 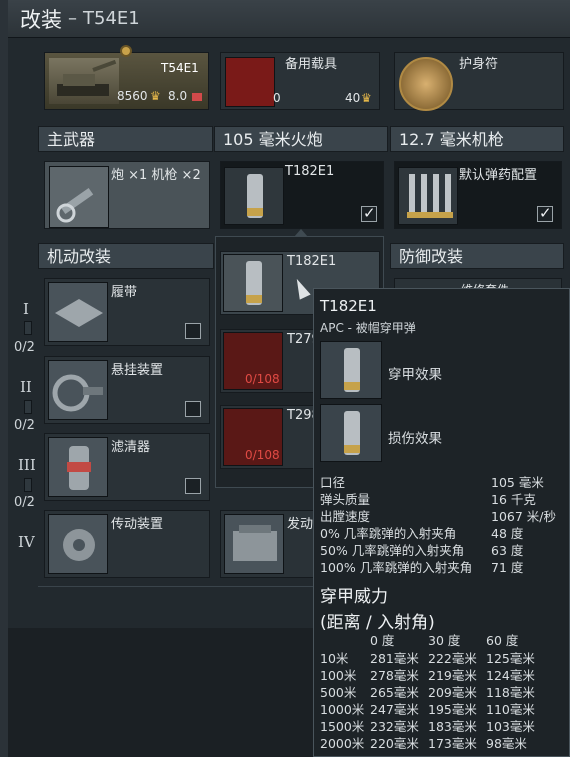 I want to click on pen-header-30deg: 30 度, so click(x=444, y=640).